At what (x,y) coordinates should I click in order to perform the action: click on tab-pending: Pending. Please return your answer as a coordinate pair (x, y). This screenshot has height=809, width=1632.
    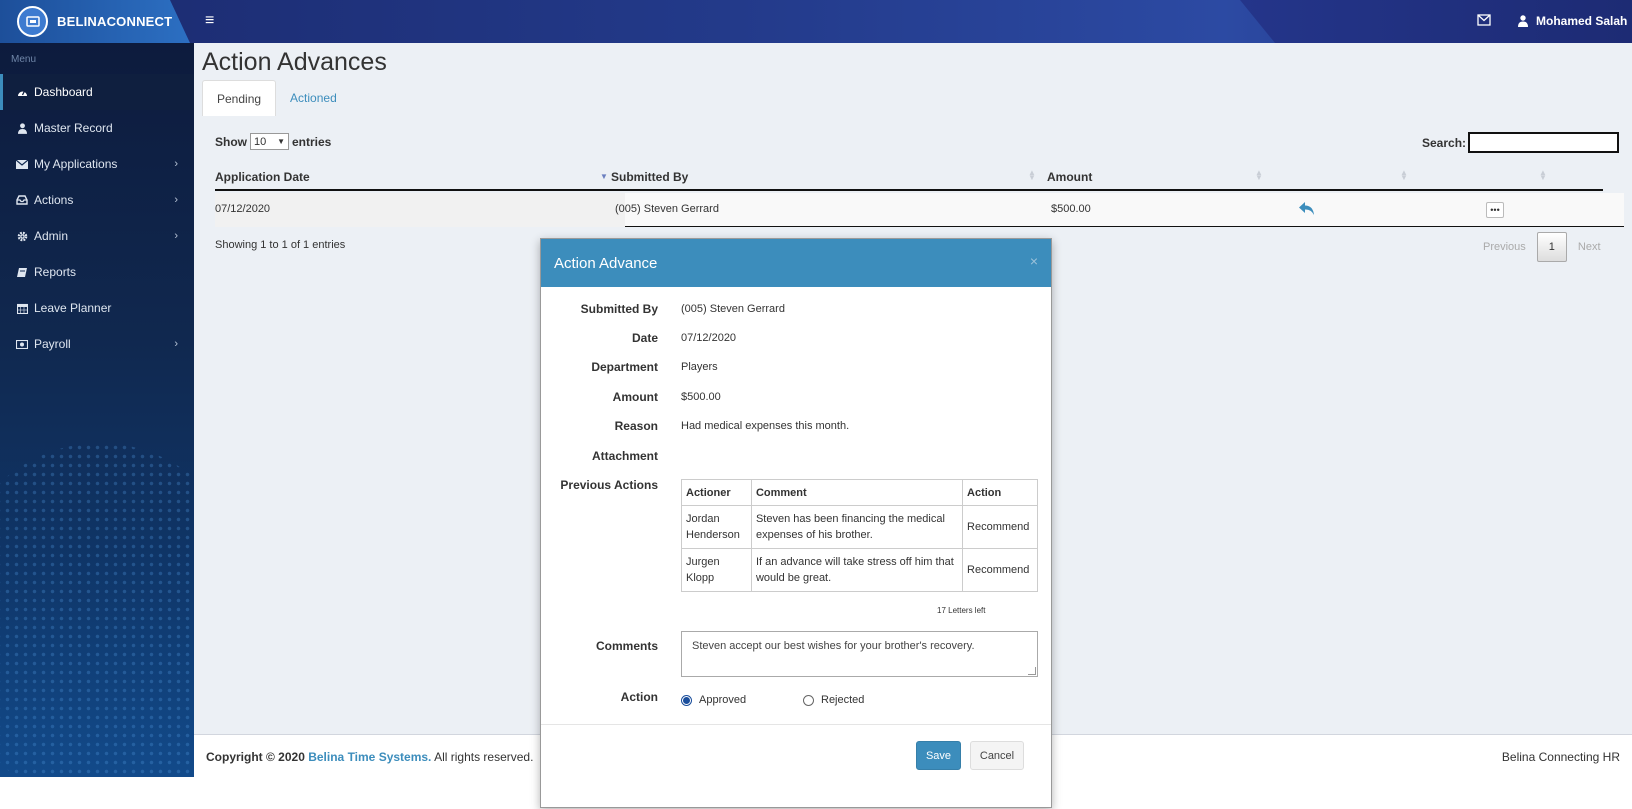
    Looking at the image, I should click on (239, 98).